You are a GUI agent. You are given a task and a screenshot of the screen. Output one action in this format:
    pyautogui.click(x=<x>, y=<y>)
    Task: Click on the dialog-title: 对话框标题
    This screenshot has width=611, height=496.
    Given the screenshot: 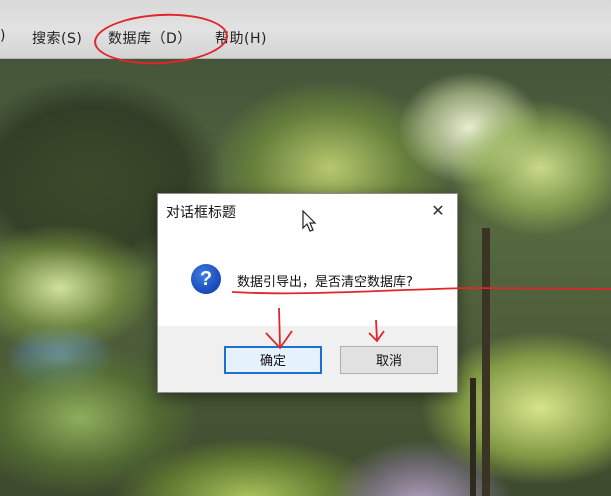 What is the action you would take?
    pyautogui.click(x=201, y=213)
    